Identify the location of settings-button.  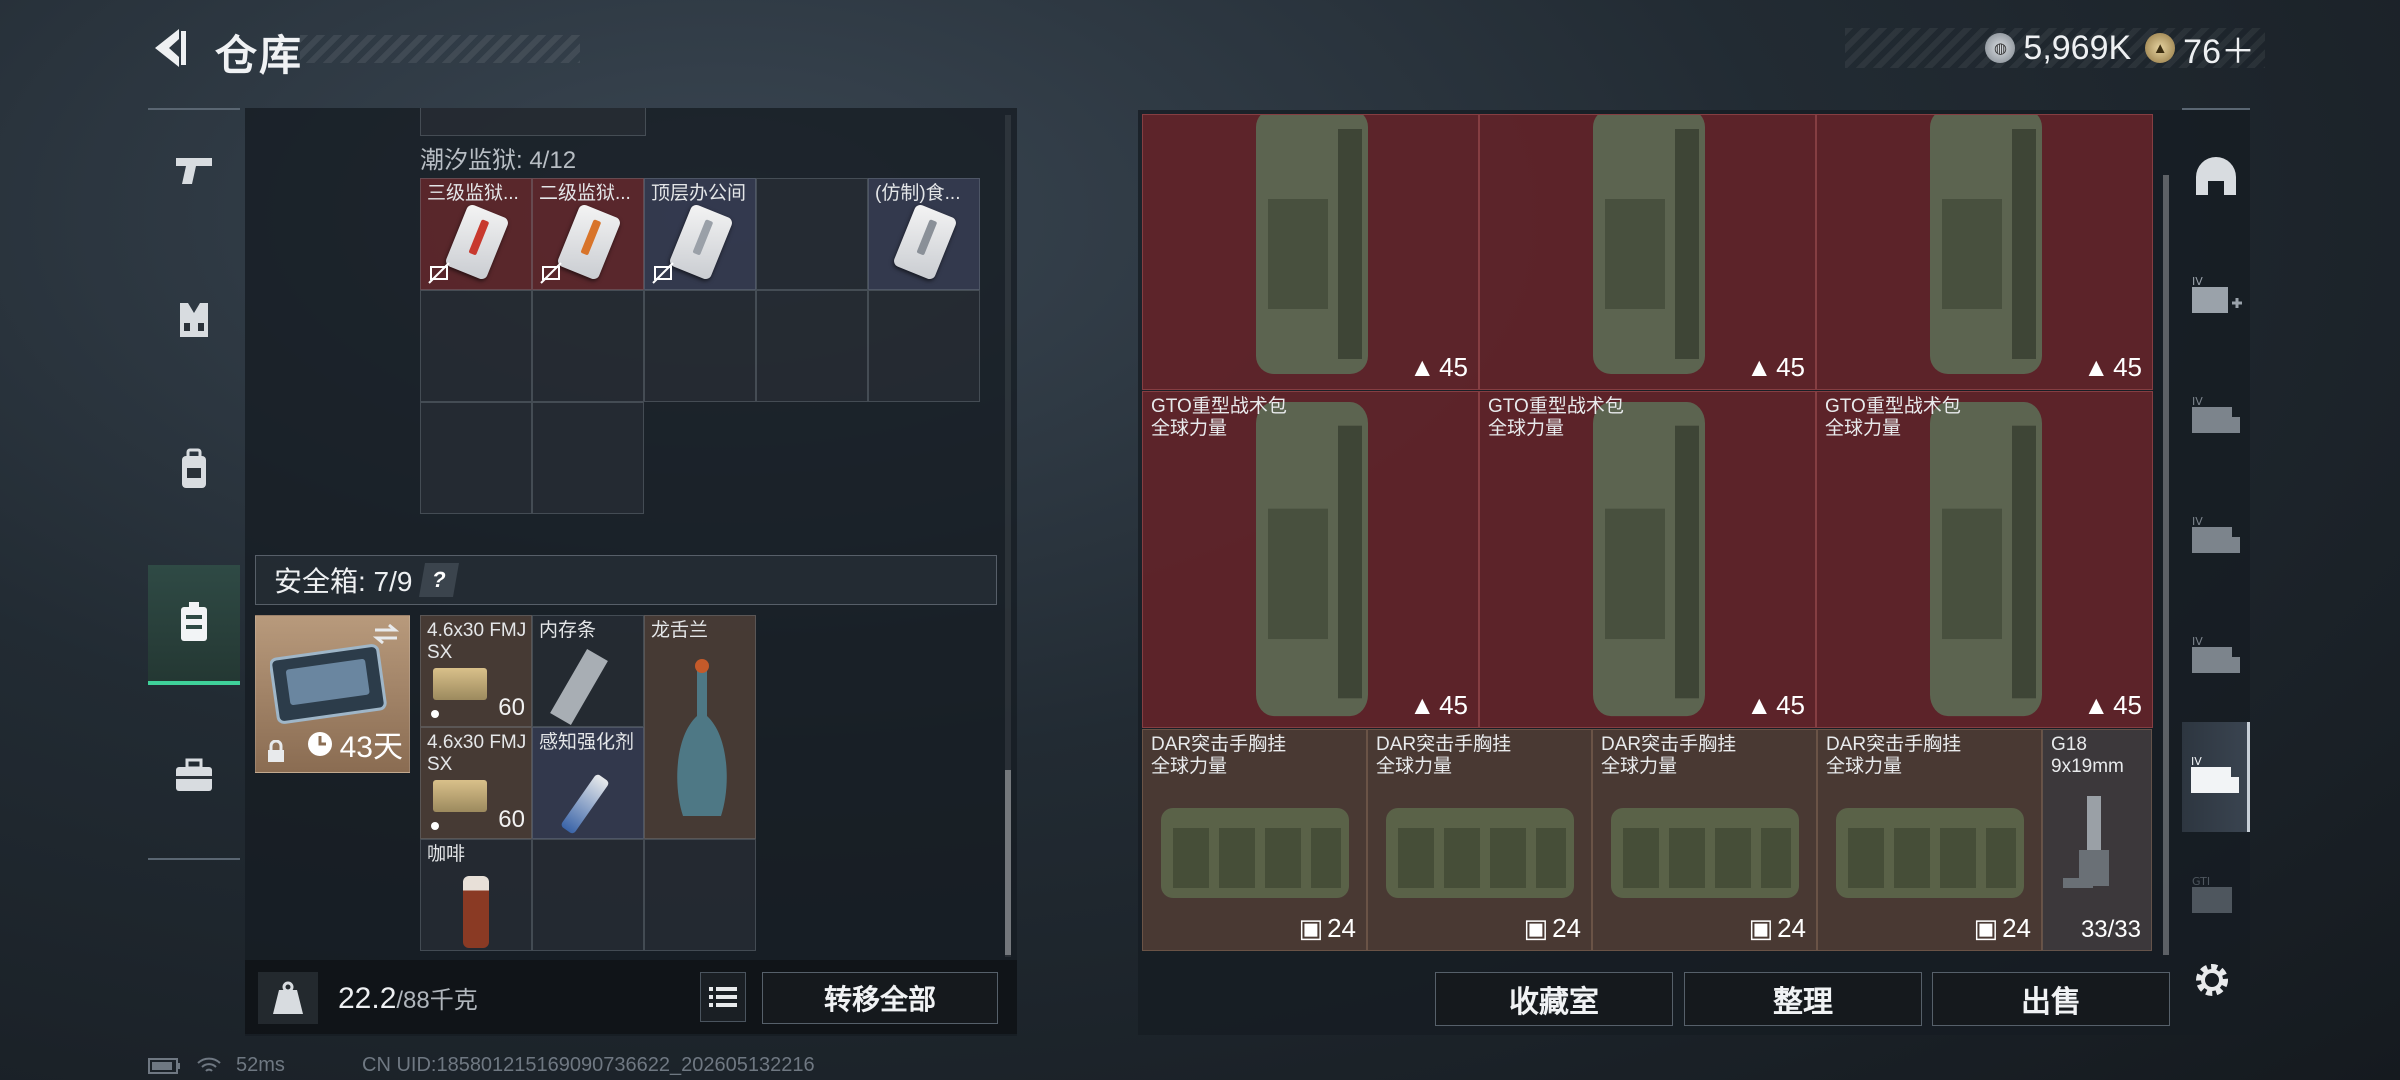
(2212, 980).